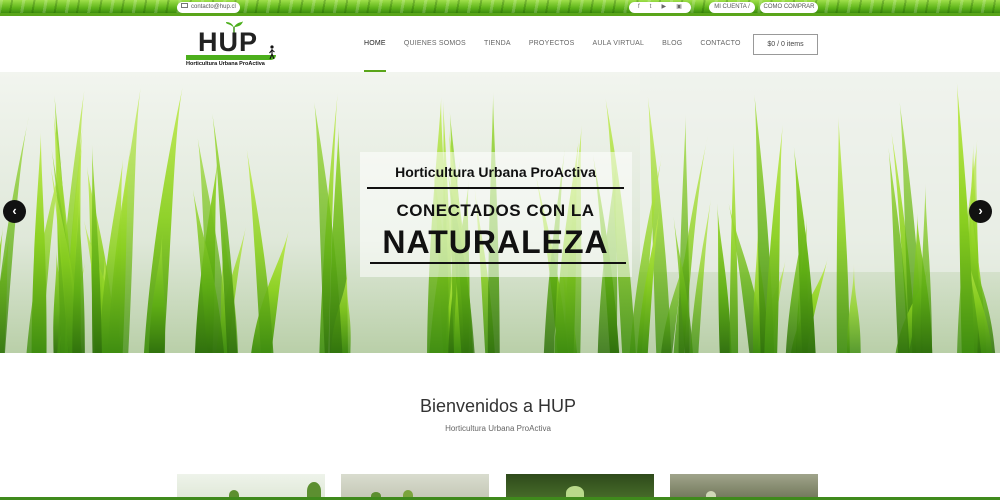  I want to click on envelope-icon, so click(184, 5).